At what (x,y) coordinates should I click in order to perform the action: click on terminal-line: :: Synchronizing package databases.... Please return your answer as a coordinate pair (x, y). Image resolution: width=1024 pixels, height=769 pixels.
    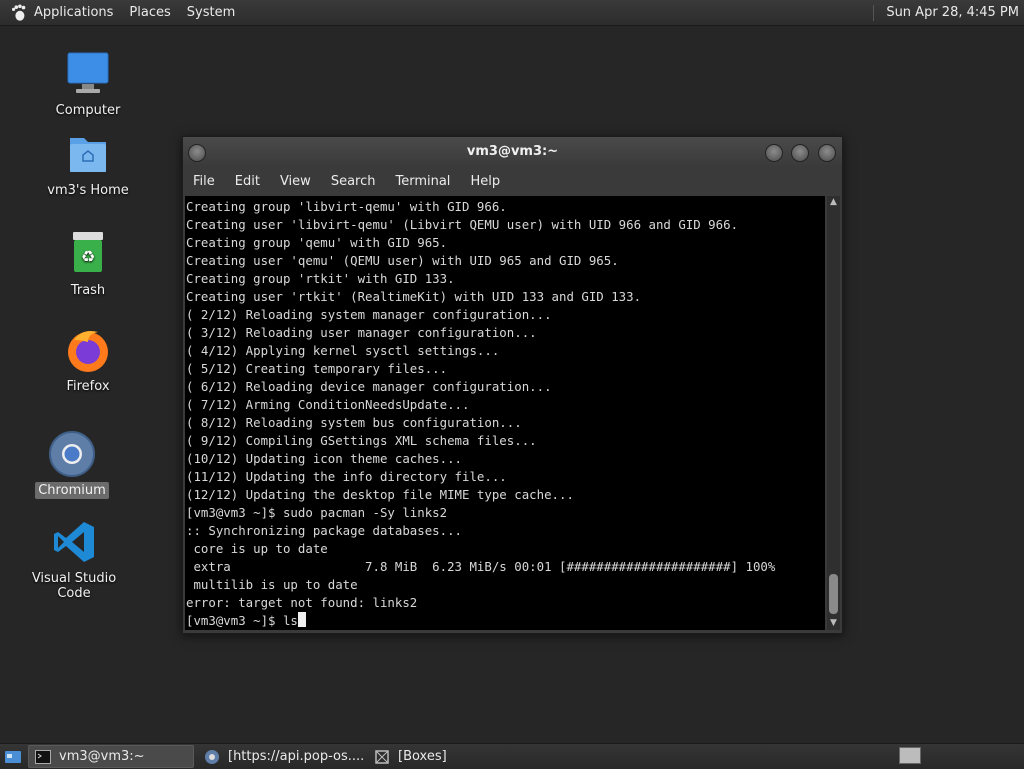
    Looking at the image, I should click on (324, 530).